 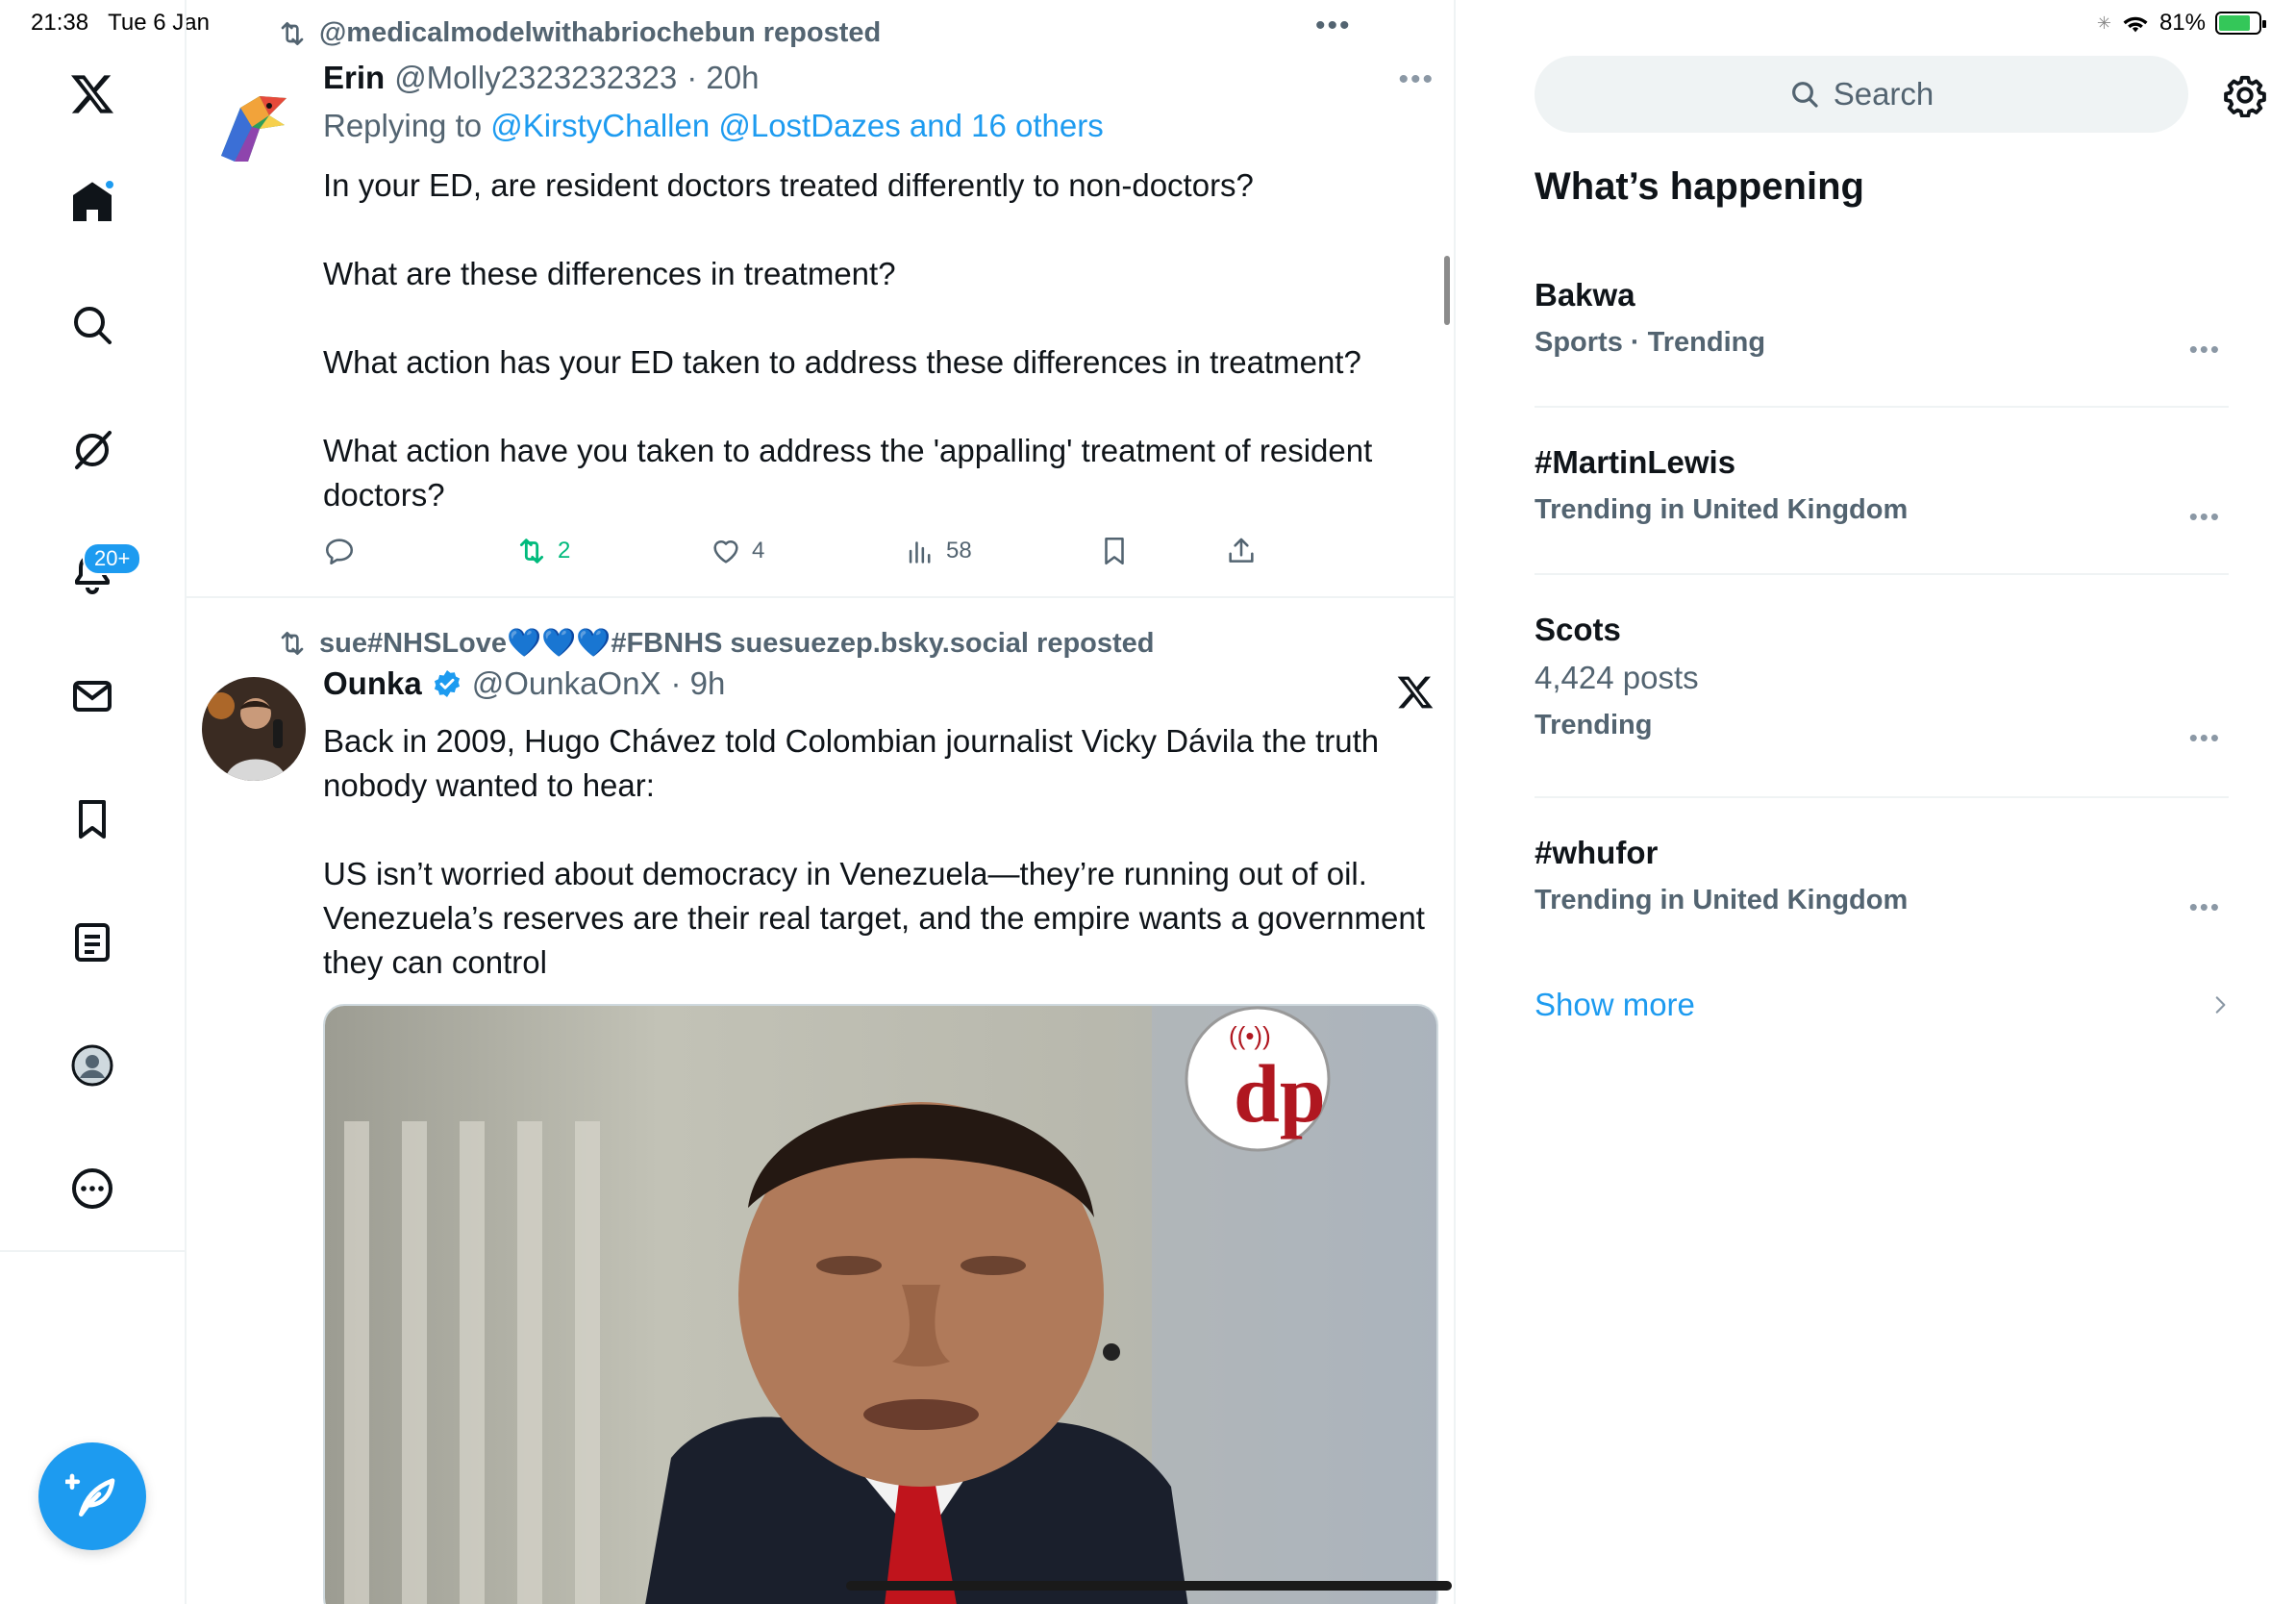 I want to click on share-icon, so click(x=1241, y=550).